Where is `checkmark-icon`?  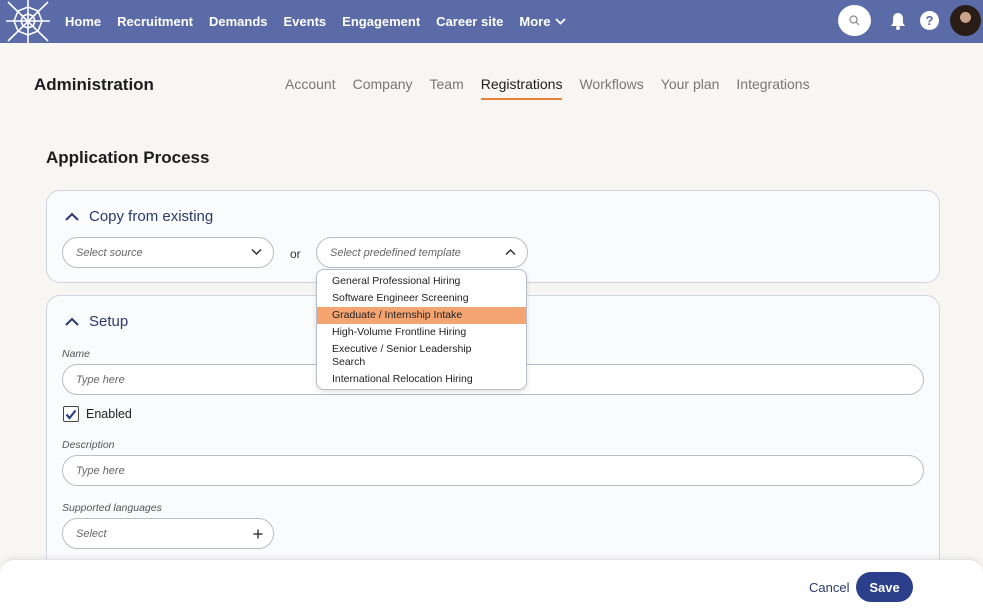 checkmark-icon is located at coordinates (71, 414).